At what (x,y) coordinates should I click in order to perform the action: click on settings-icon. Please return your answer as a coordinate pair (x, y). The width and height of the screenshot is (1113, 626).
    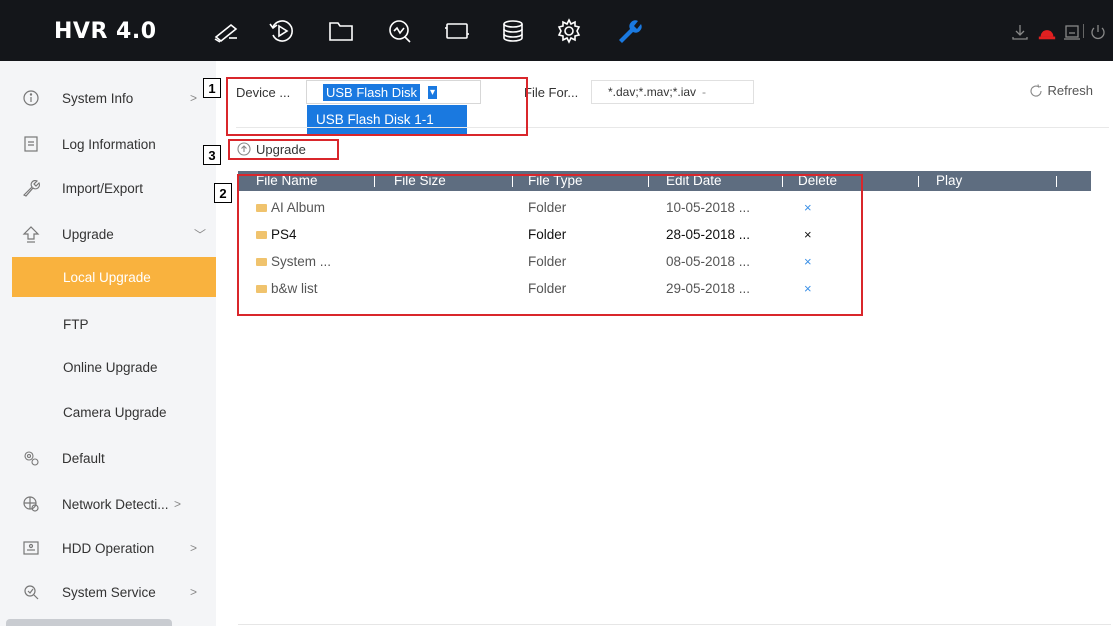
    Looking at the image, I should click on (569, 31).